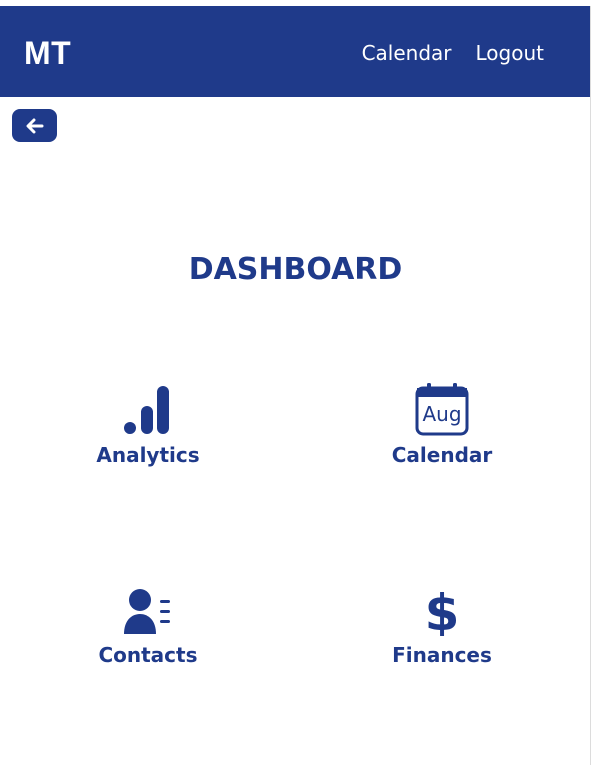  I want to click on dollar-icon-glyph: $, so click(442, 610).